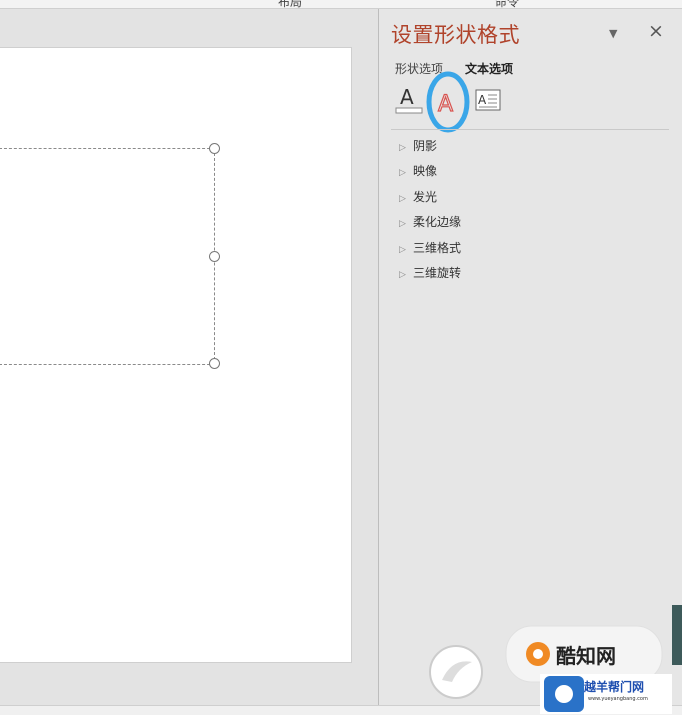  Describe the element at coordinates (613, 33) in the screenshot. I see `pane-options-dropdown: ▼` at that location.